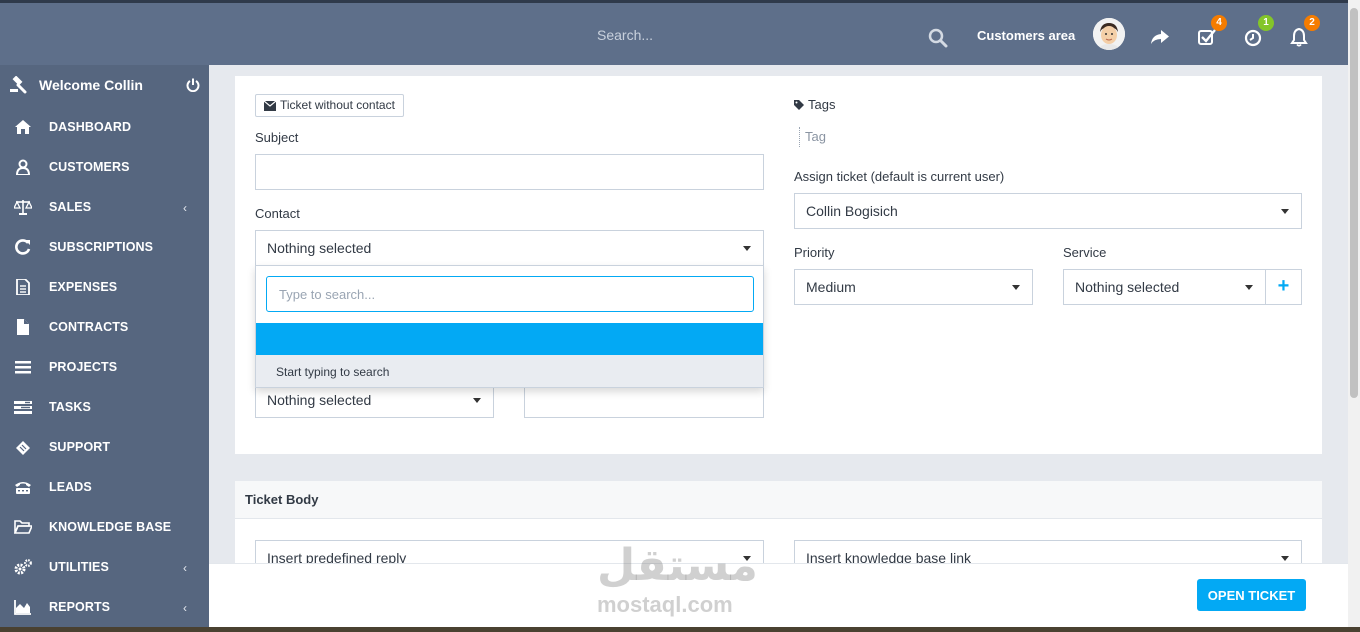 This screenshot has width=1360, height=632. I want to click on add-service-button: +, so click(1283, 287).